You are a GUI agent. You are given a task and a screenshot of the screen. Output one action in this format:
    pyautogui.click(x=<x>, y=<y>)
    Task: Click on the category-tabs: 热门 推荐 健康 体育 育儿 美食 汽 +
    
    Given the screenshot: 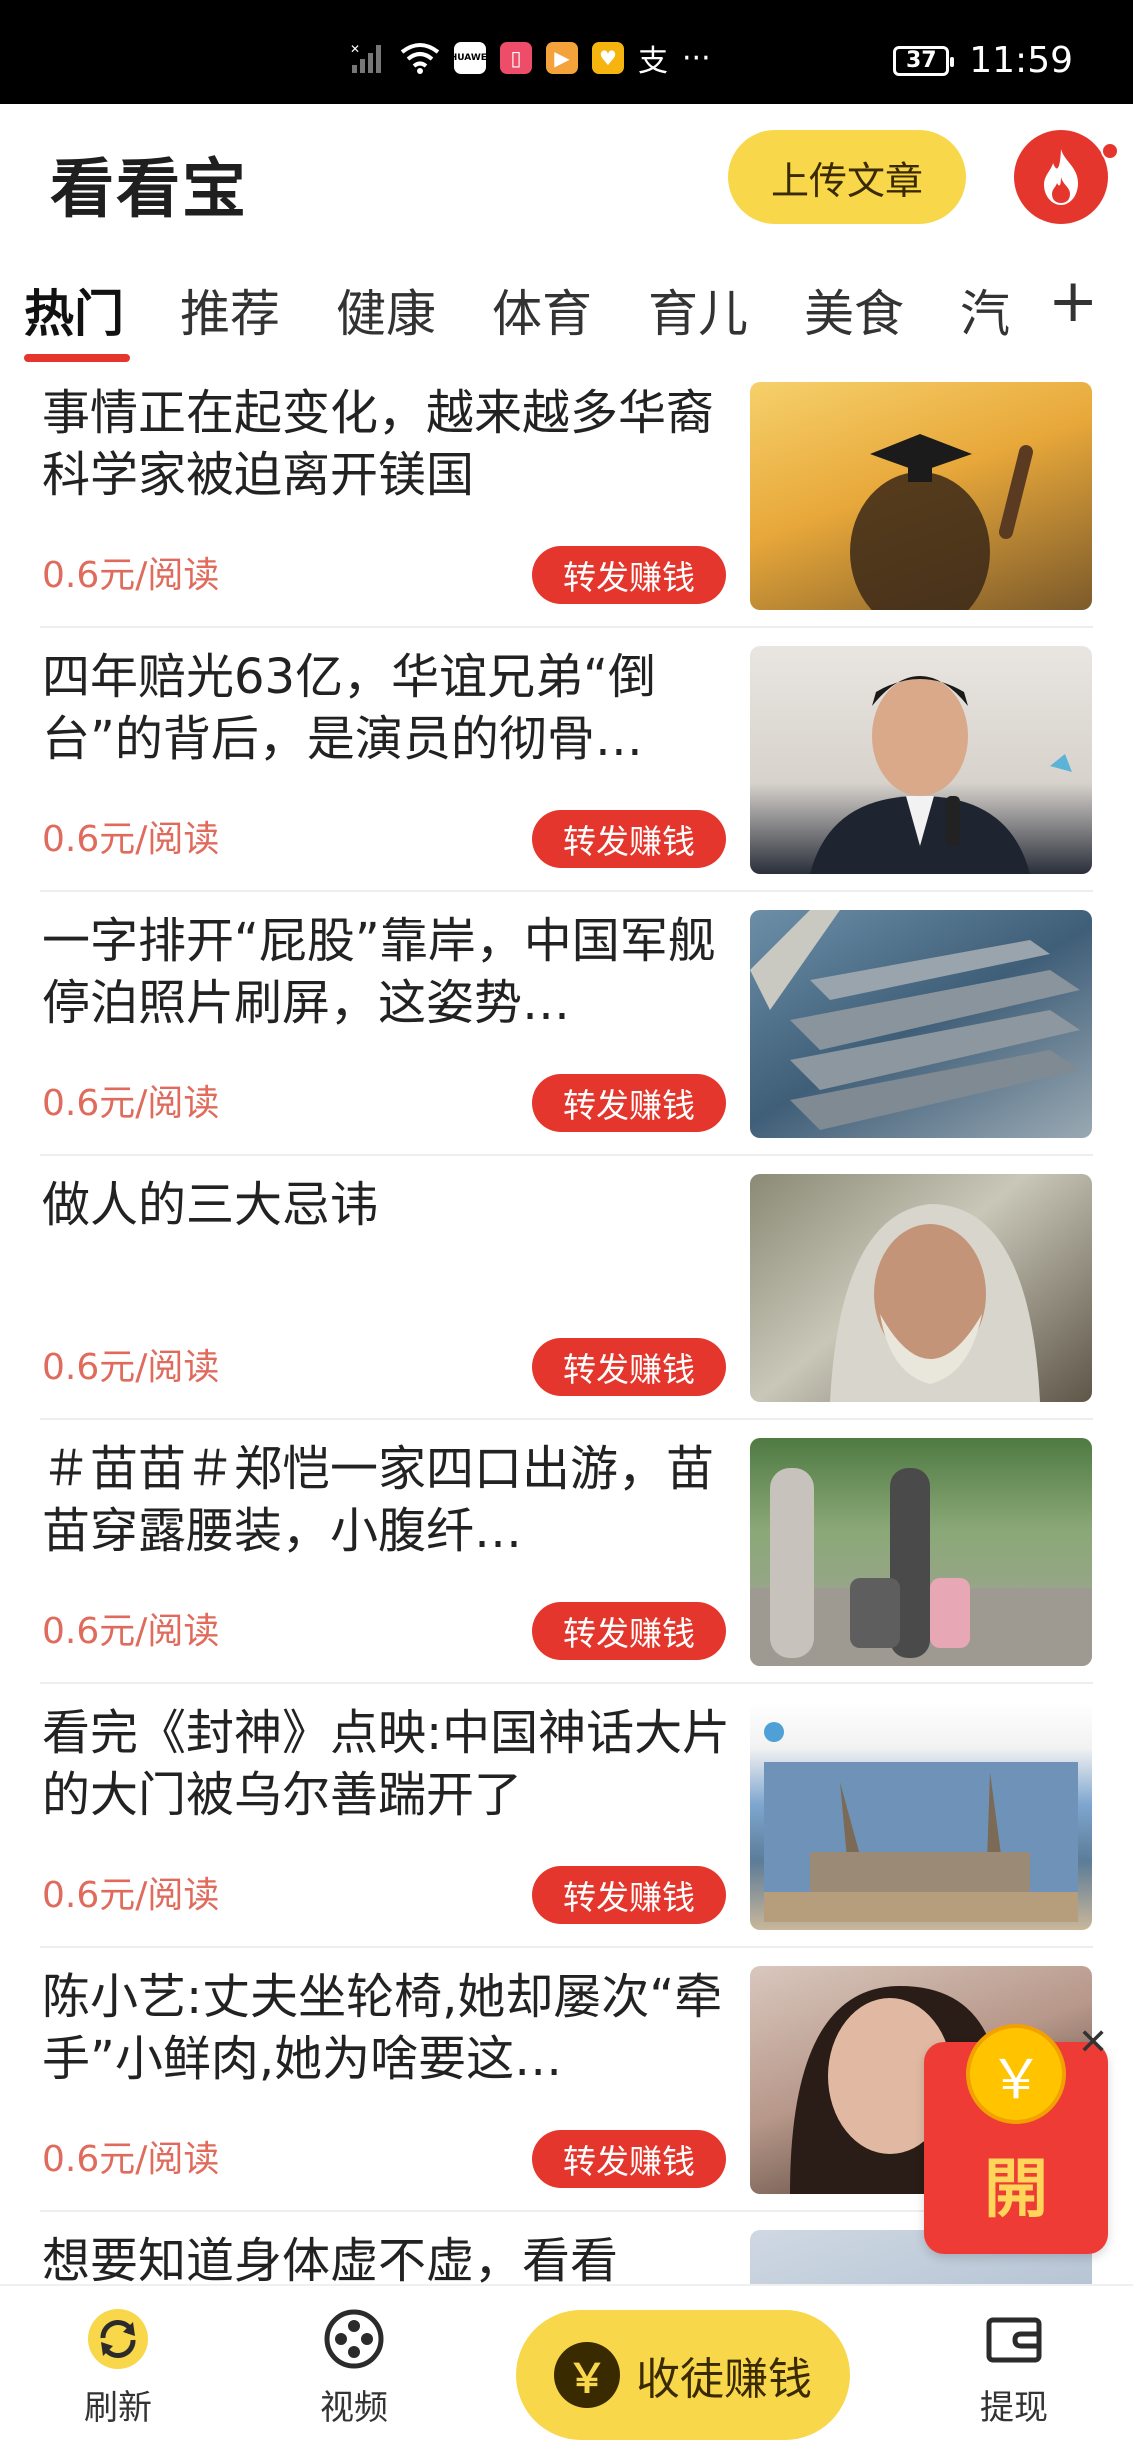 What is the action you would take?
    pyautogui.click(x=566, y=304)
    